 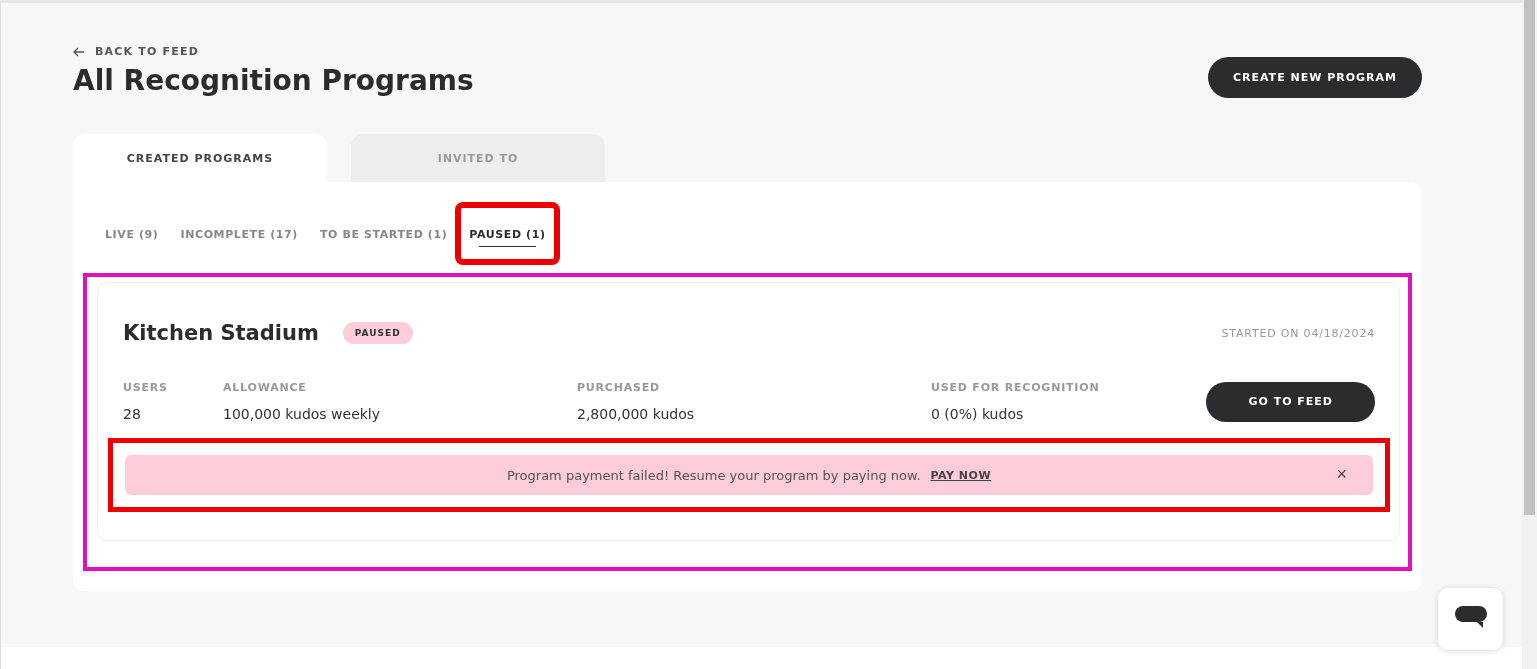 What do you see at coordinates (383, 233) in the screenshot?
I see `filter-tab: TO BE STARTED (1)` at bounding box center [383, 233].